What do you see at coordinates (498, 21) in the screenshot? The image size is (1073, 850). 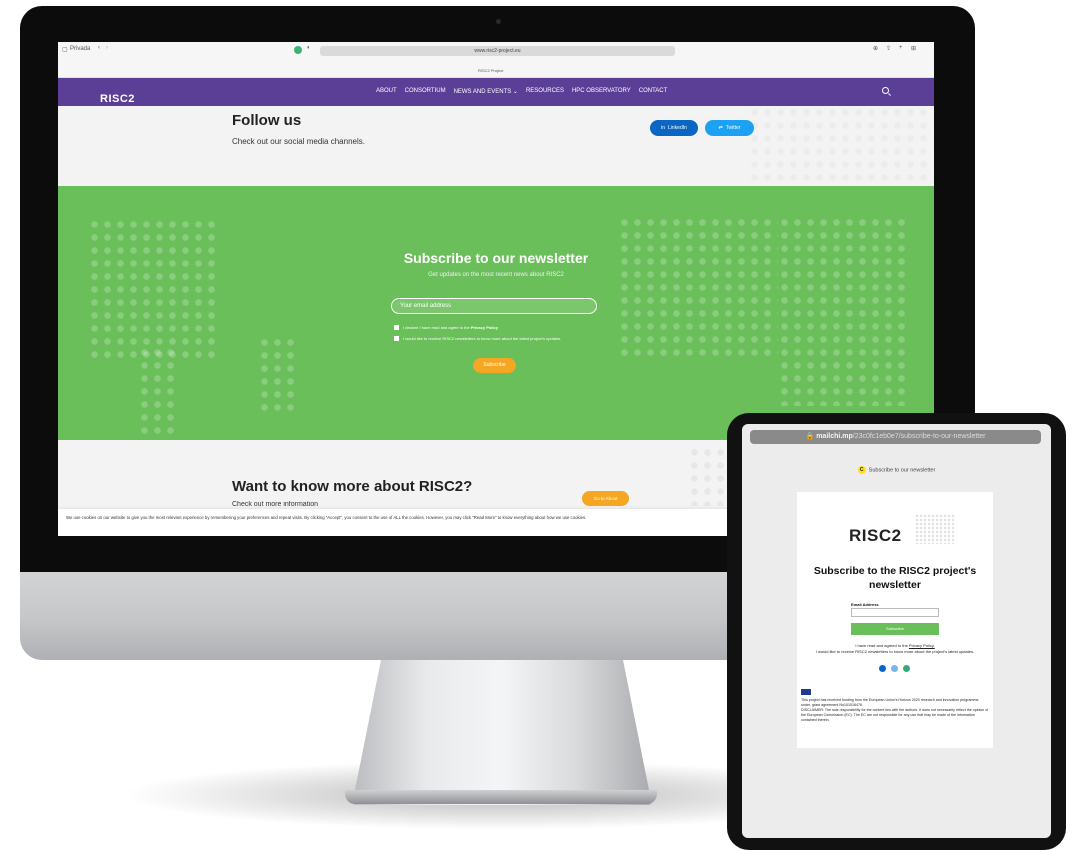 I see `camera-icon` at bounding box center [498, 21].